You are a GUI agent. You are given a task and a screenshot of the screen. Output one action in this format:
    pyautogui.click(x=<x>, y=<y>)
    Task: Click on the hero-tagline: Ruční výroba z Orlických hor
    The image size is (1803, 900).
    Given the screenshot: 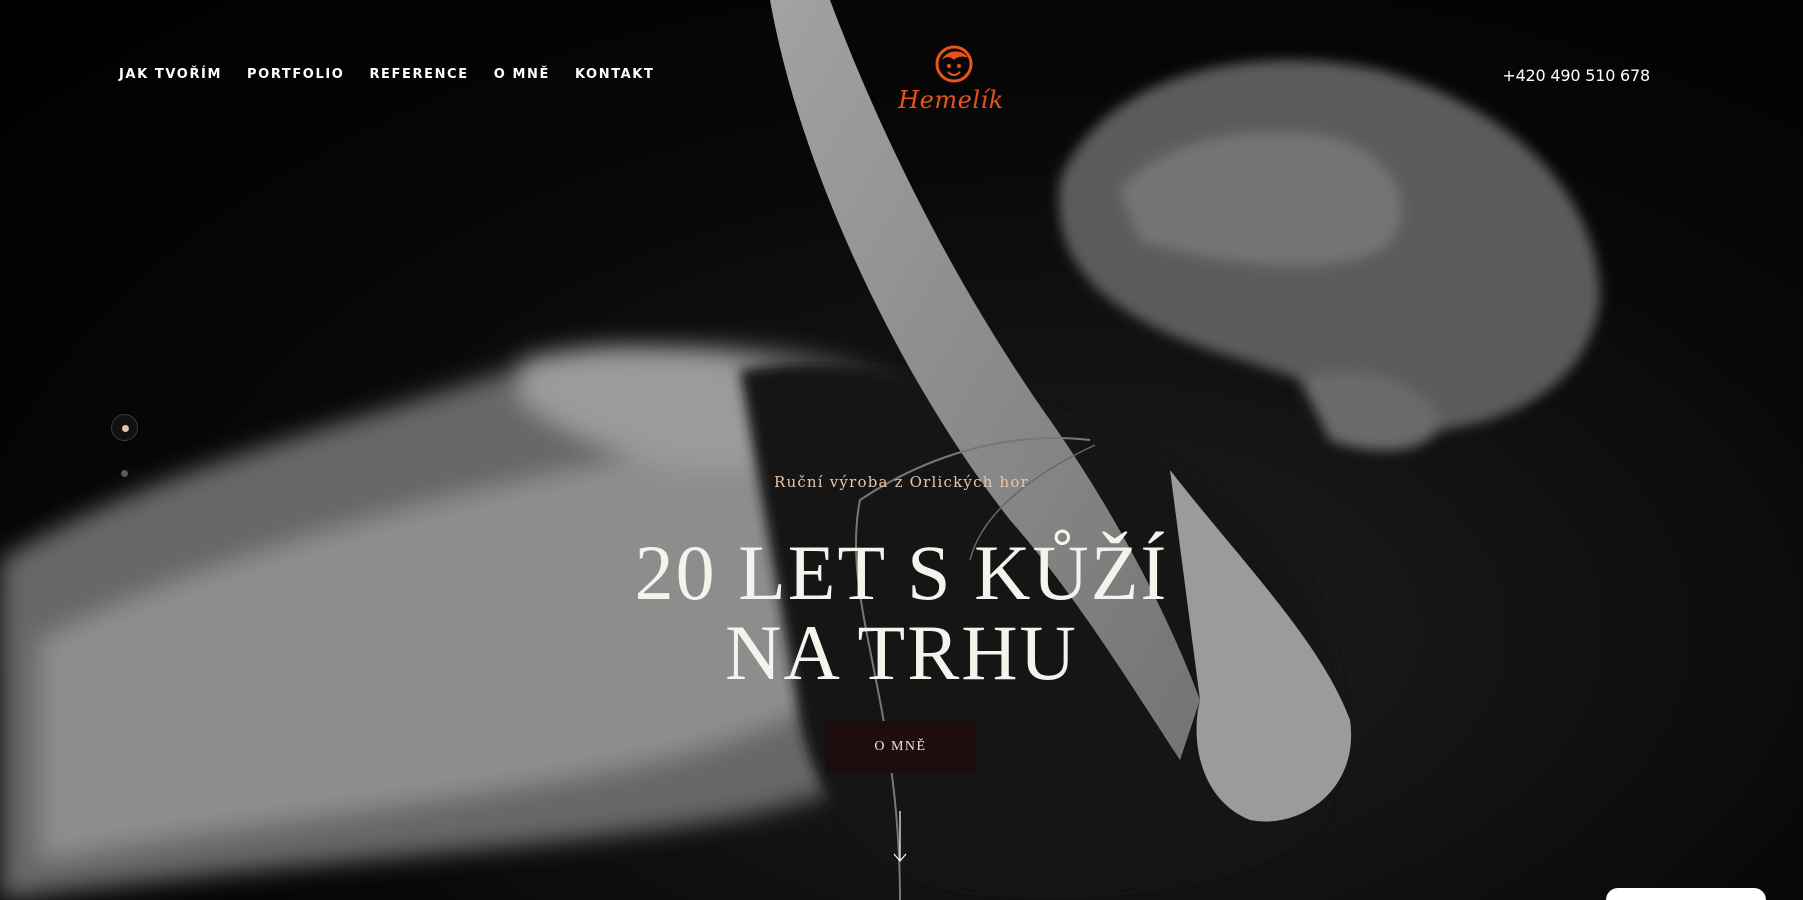 What is the action you would take?
    pyautogui.click(x=901, y=482)
    